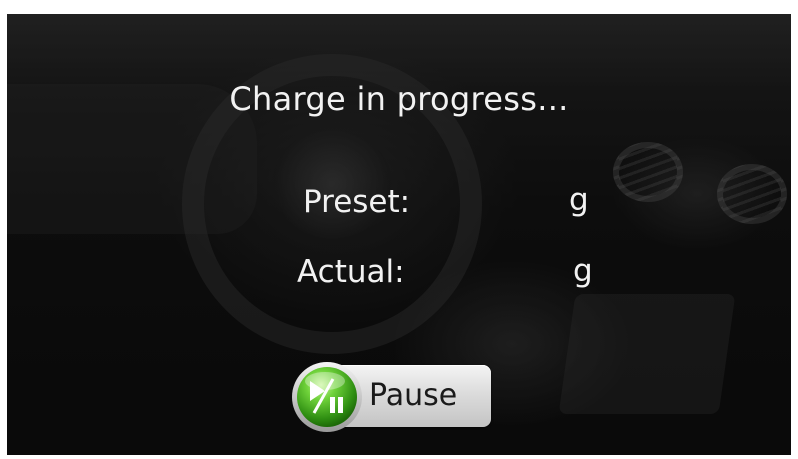 This screenshot has width=798, height=459. I want to click on preset-label: Preset:, so click(357, 202).